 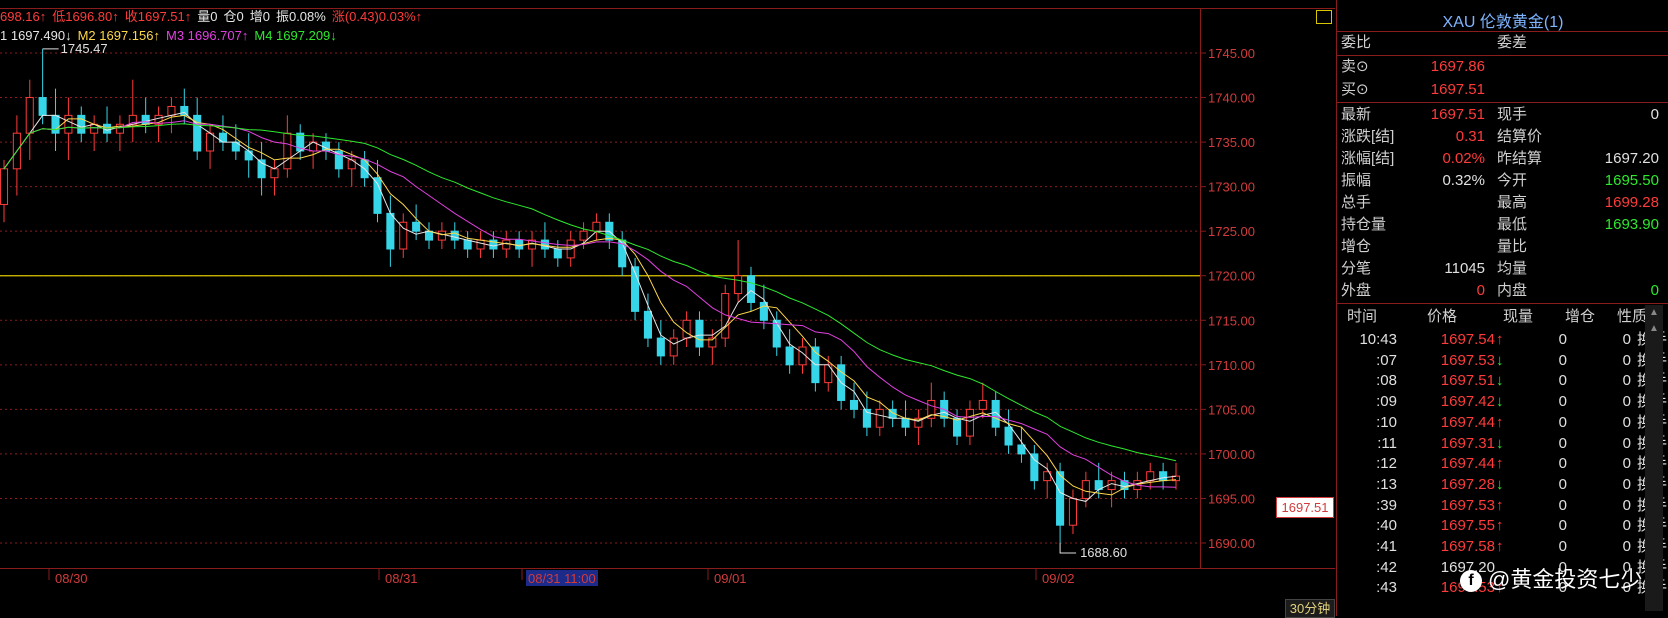 I want to click on period-button: 30分钟, so click(x=1310, y=608).